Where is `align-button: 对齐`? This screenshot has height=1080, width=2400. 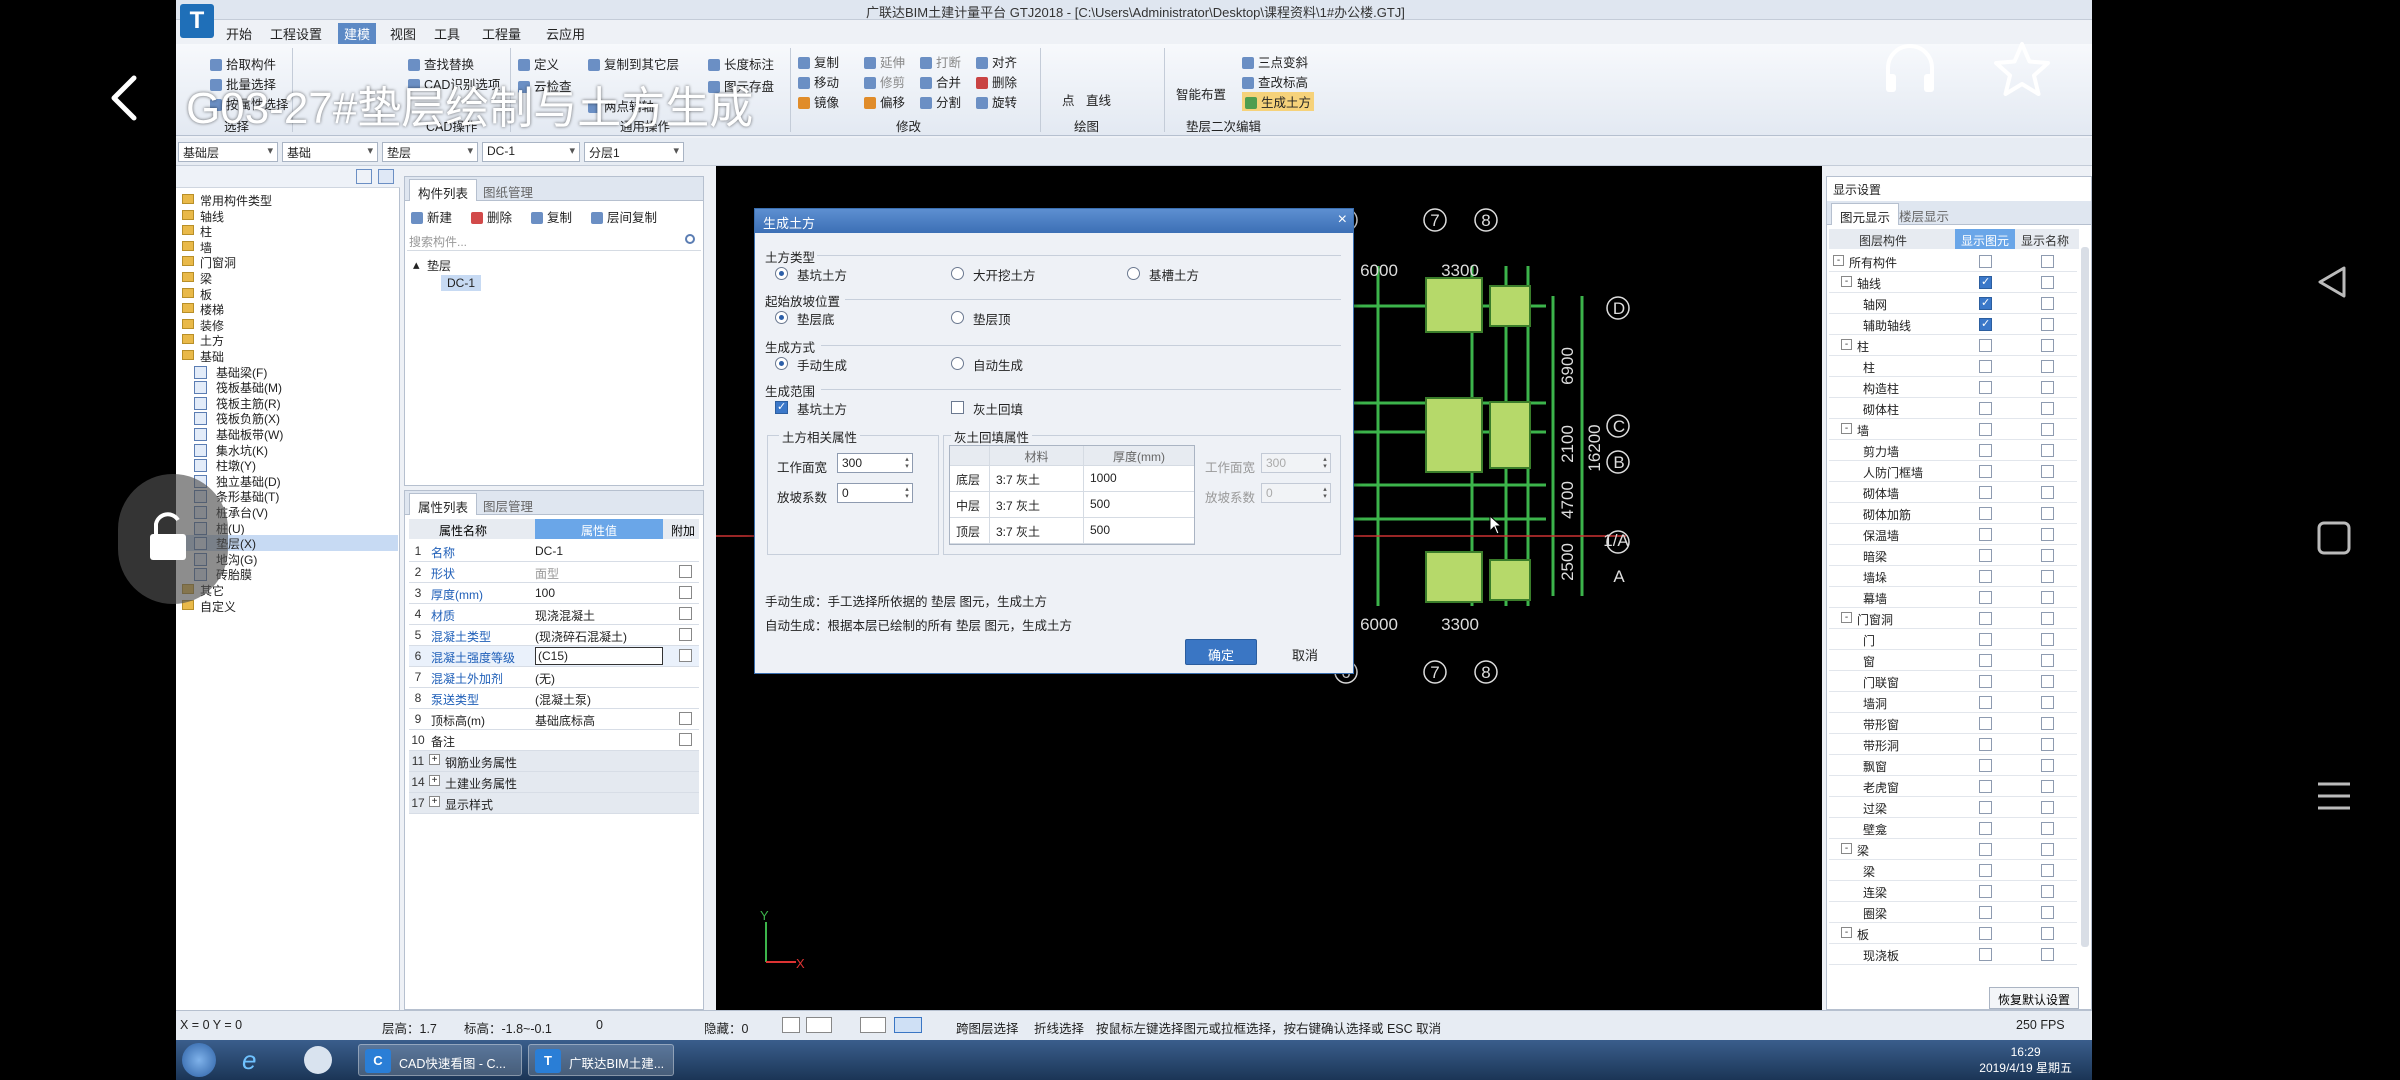
align-button: 对齐 is located at coordinates (996, 61).